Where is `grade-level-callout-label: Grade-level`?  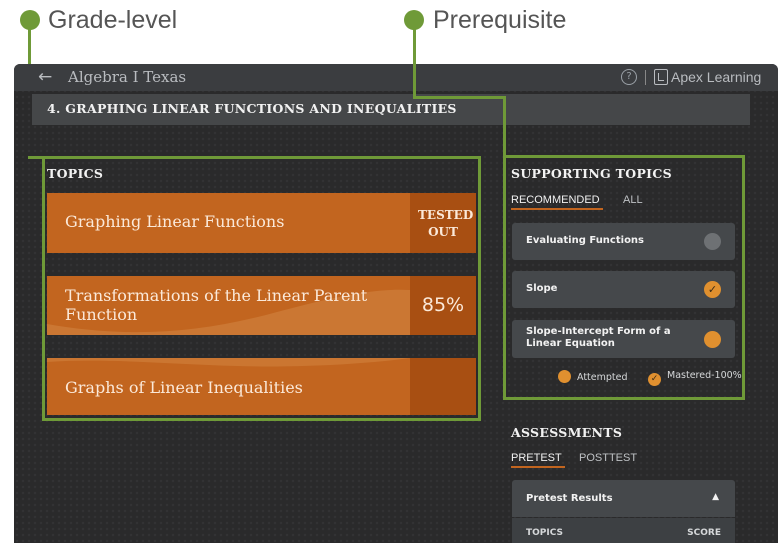 grade-level-callout-label: Grade-level is located at coordinates (113, 20).